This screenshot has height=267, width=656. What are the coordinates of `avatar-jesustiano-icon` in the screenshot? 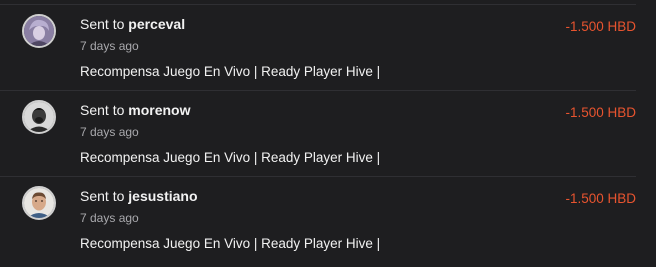 It's located at (39, 203).